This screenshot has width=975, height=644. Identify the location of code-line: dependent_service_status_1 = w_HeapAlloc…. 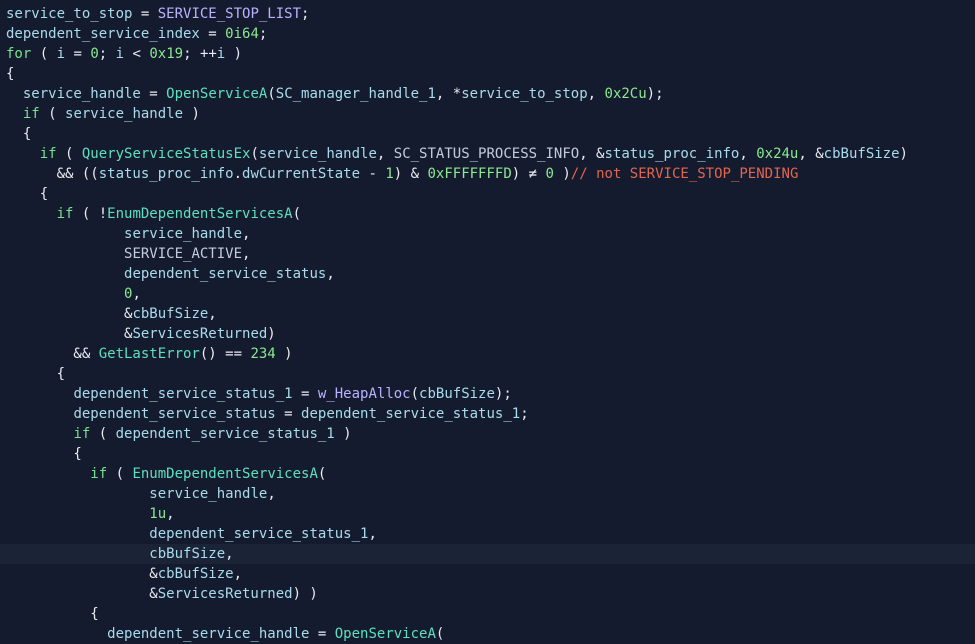
(487, 394).